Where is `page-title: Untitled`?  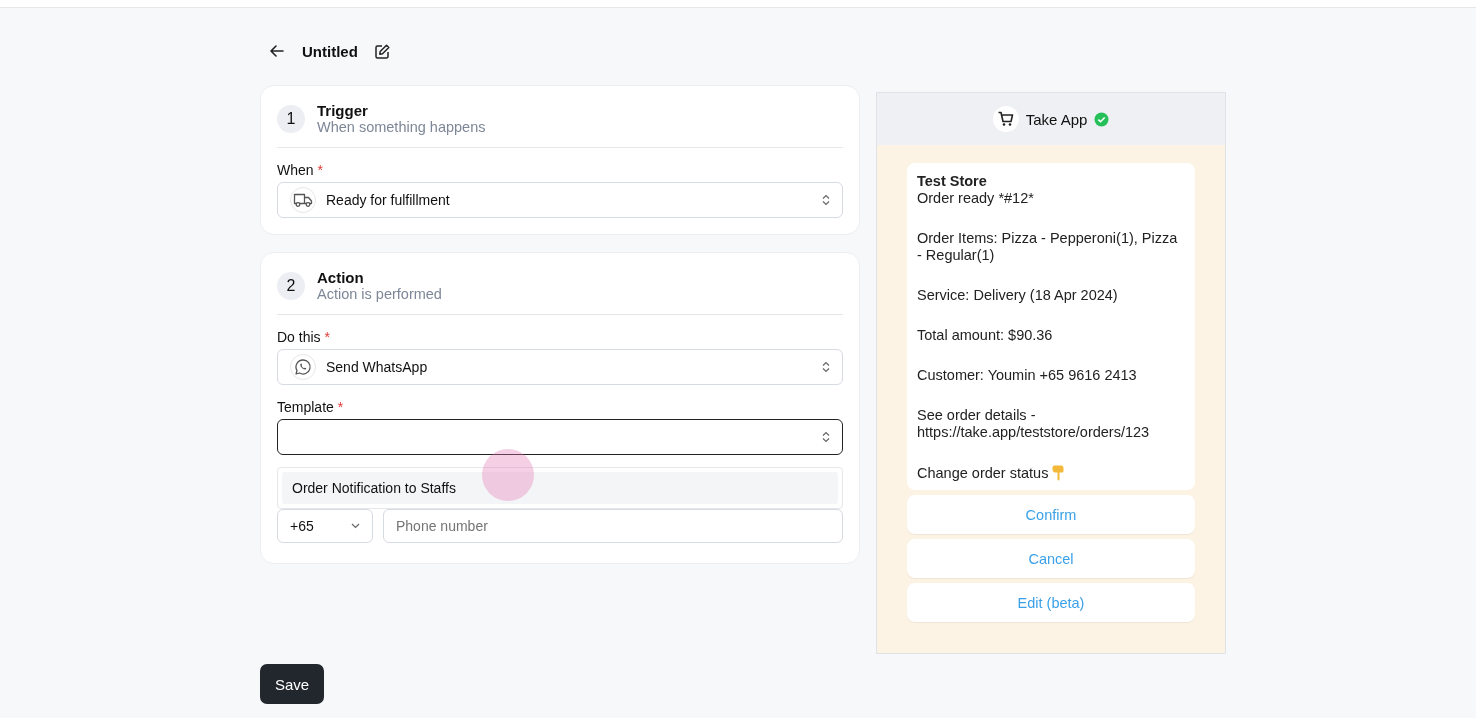 page-title: Untitled is located at coordinates (330, 51).